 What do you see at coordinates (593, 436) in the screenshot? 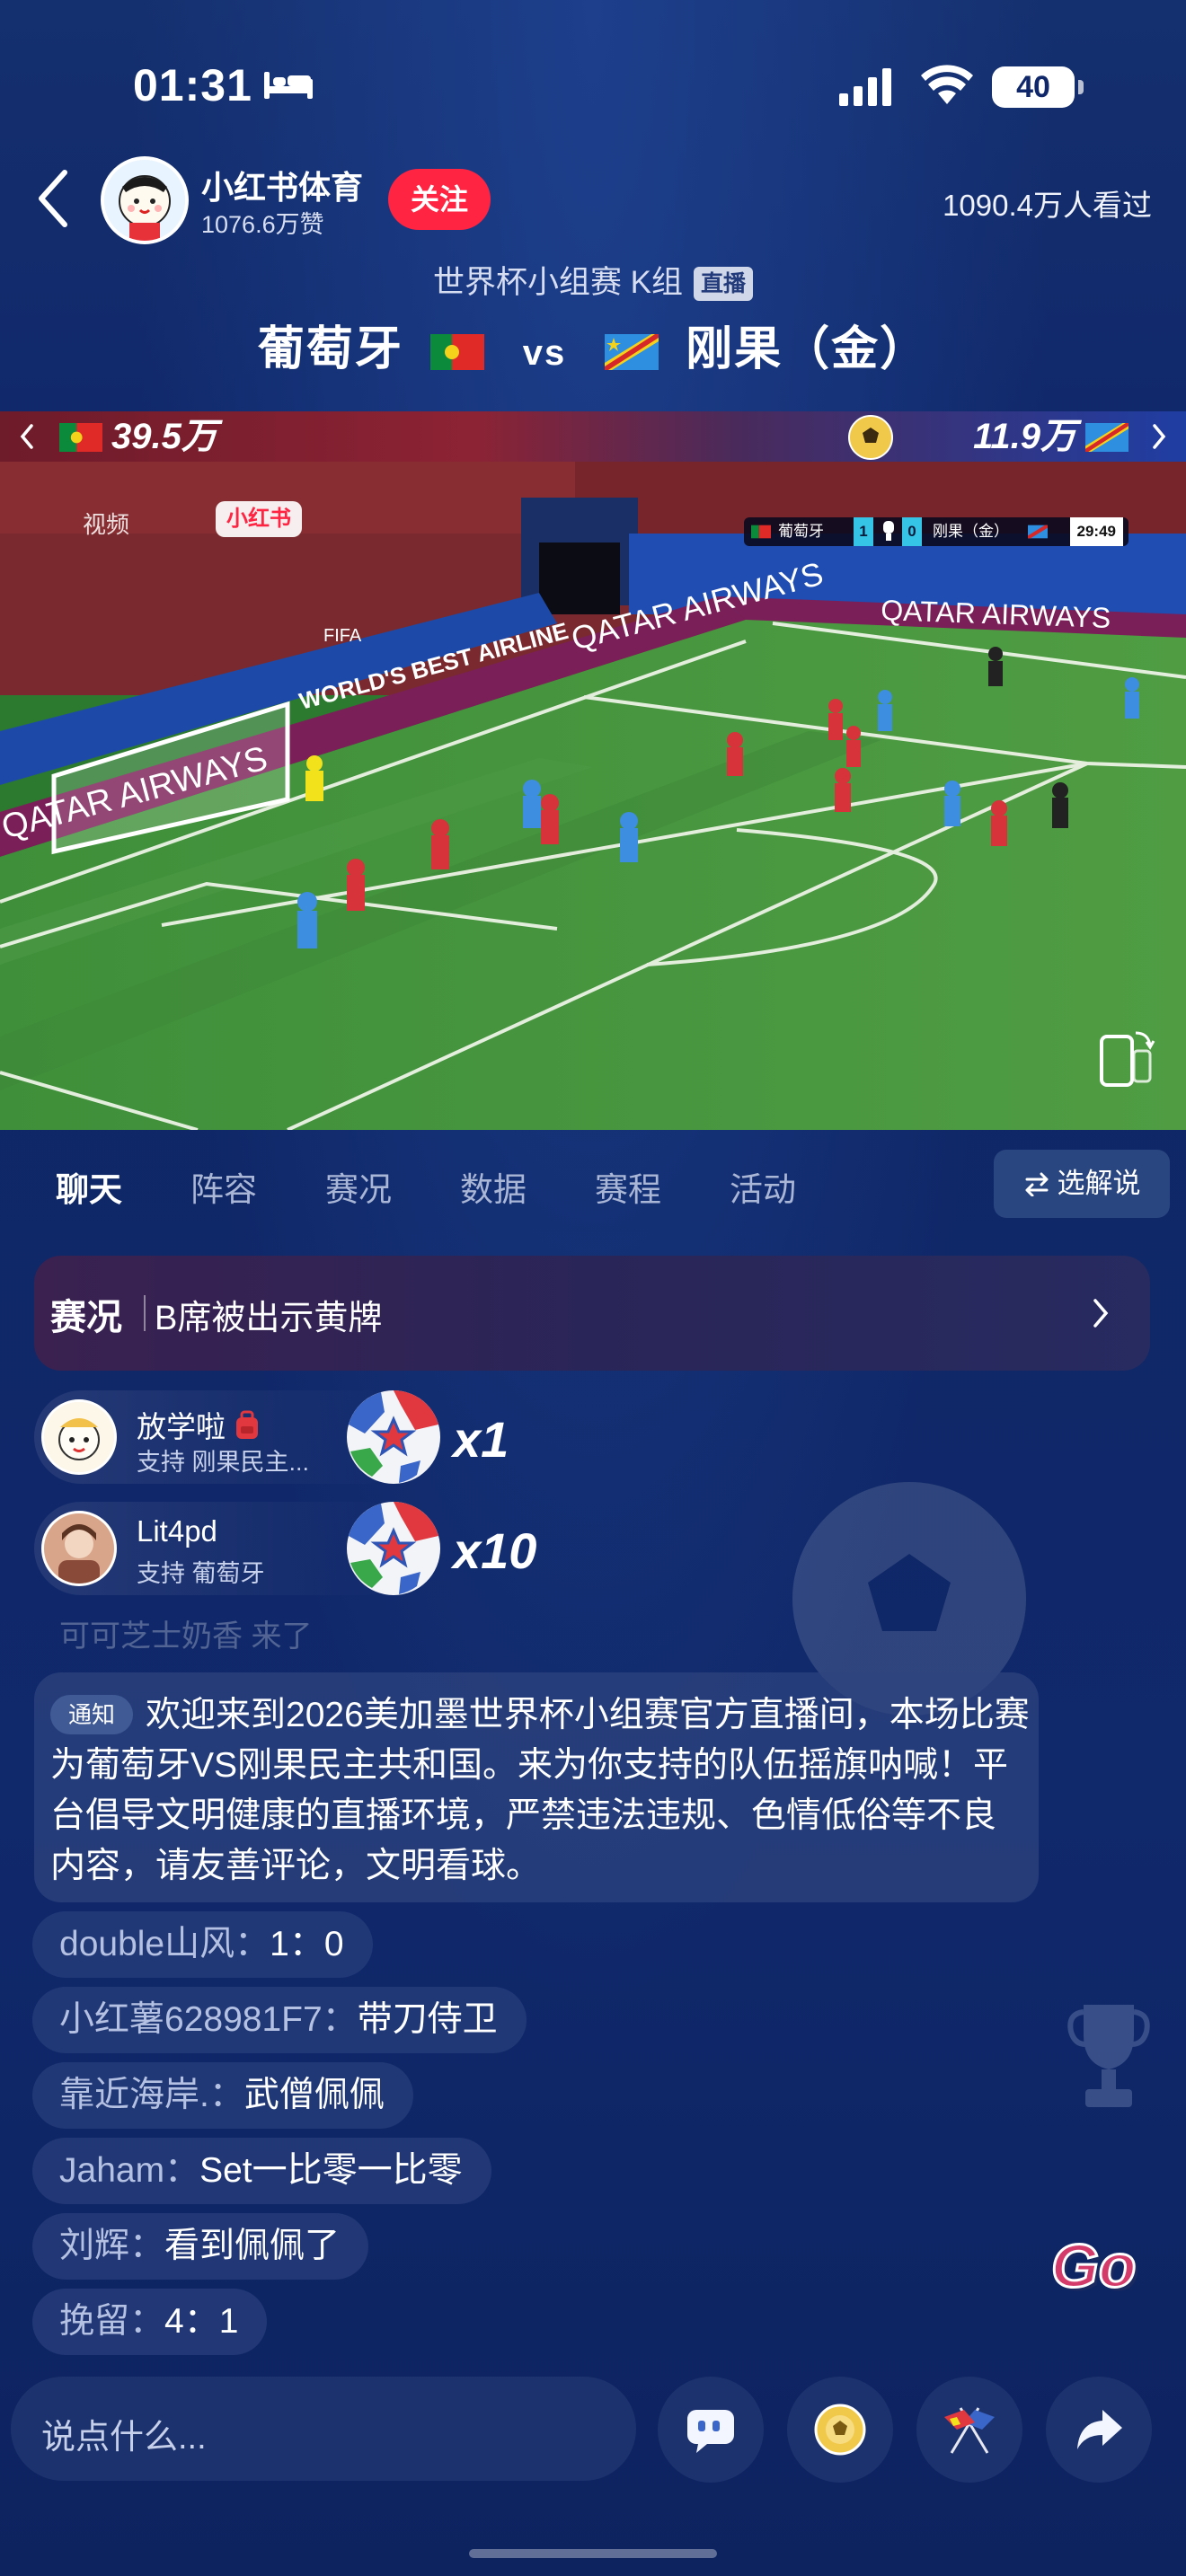
I see `support-bar: 39.5万 11.9万` at bounding box center [593, 436].